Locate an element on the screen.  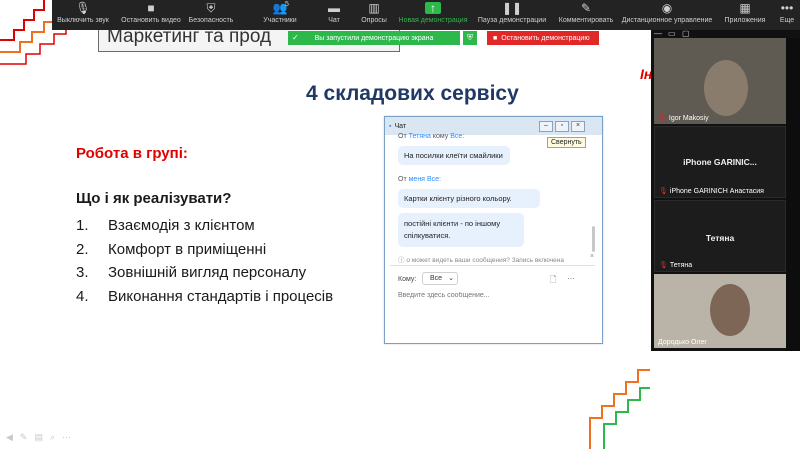
close-icon: × is located at coordinates (578, 126).